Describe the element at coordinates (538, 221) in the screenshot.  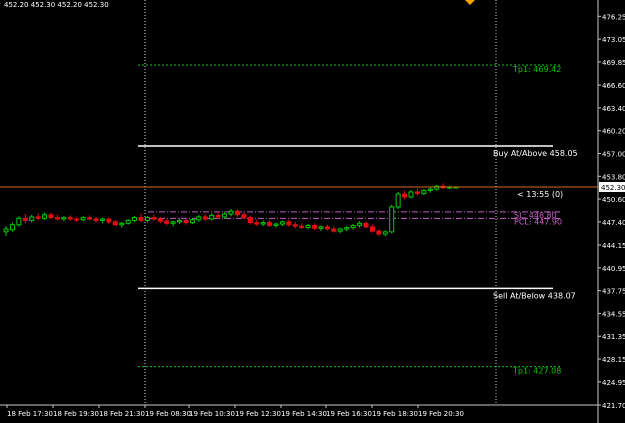
I see `level-label: PCL: 447.90` at that location.